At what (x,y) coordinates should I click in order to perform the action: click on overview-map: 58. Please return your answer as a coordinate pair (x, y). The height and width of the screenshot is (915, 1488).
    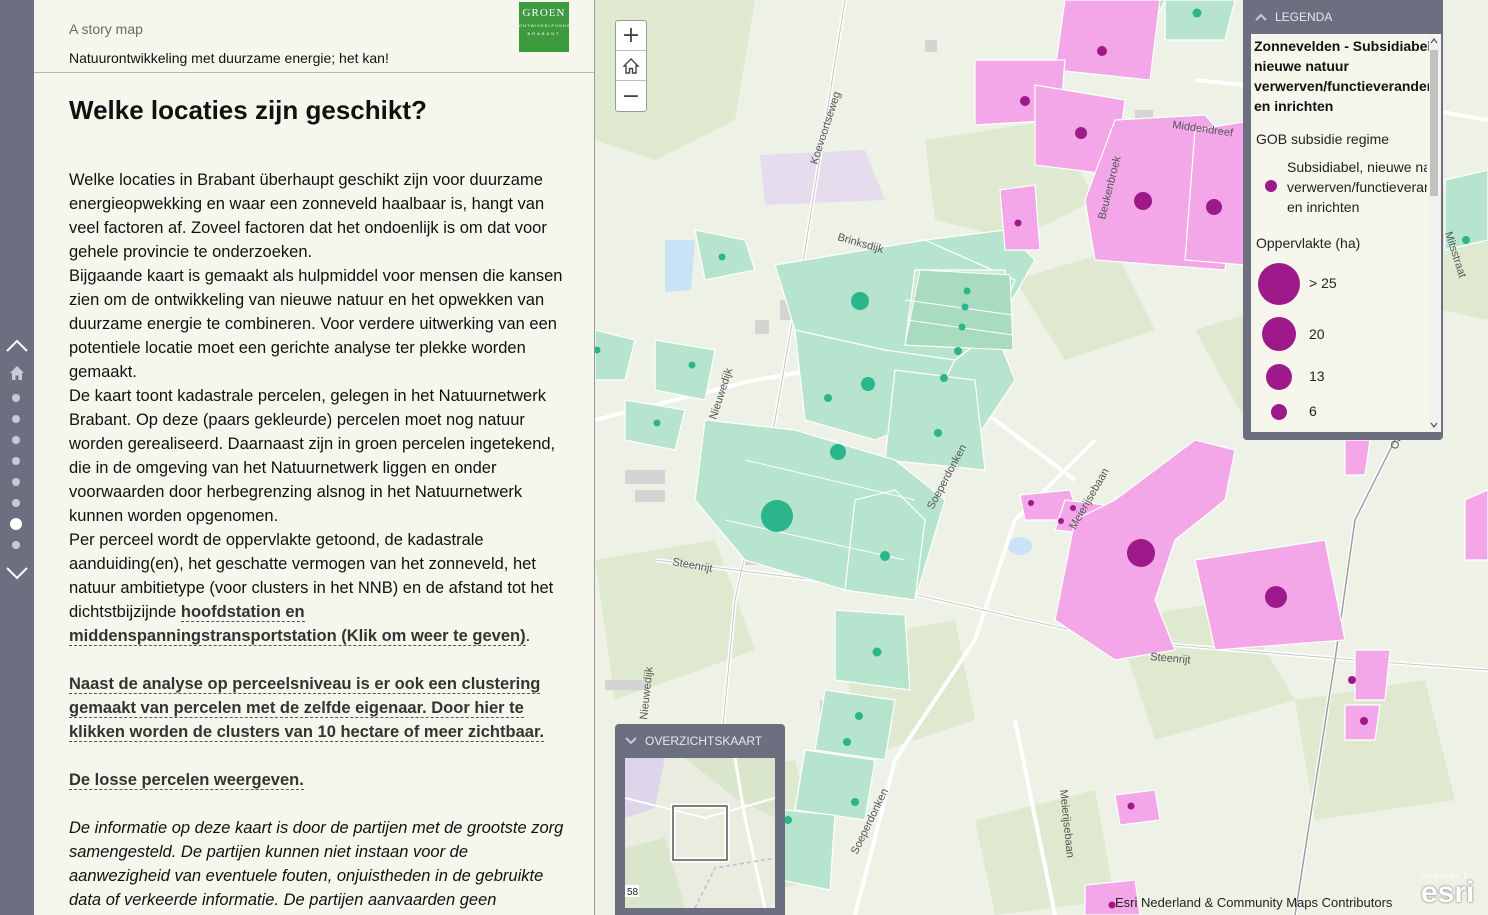
    Looking at the image, I should click on (700, 833).